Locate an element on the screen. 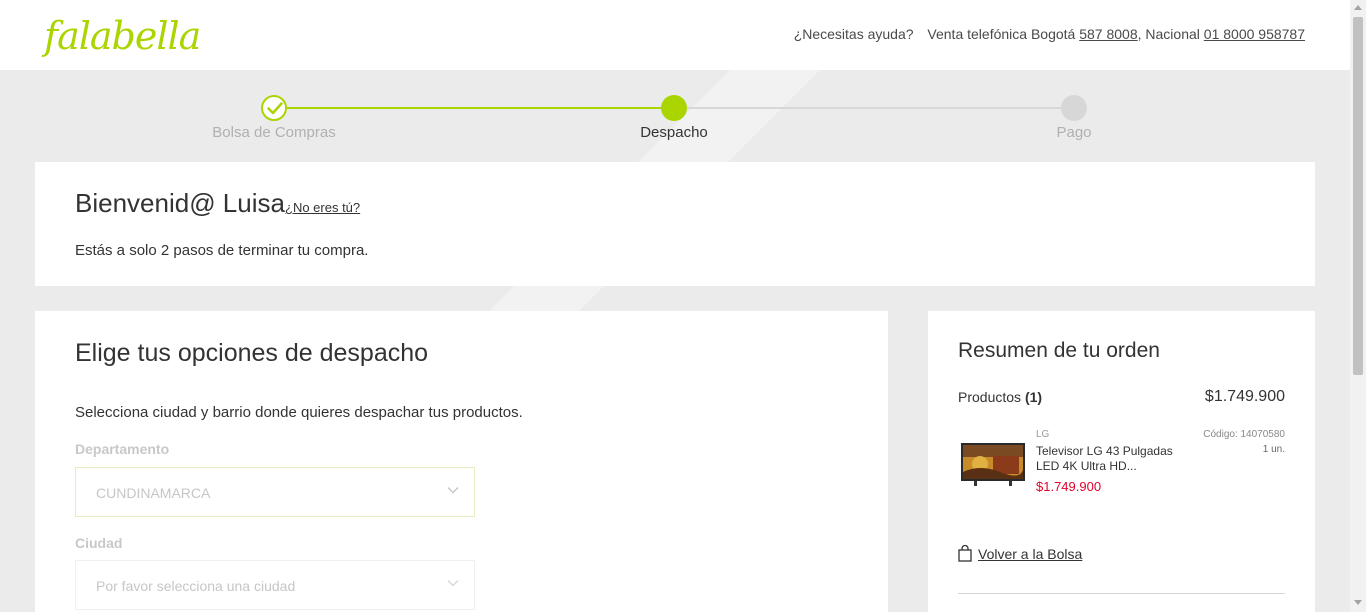  department-select: CUNDINAMARCA is located at coordinates (275, 492).